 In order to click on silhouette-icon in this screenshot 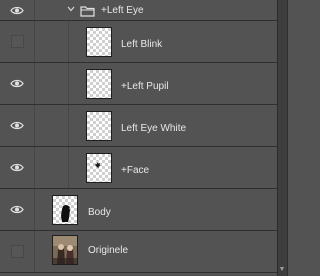, I will do `click(65, 213)`.